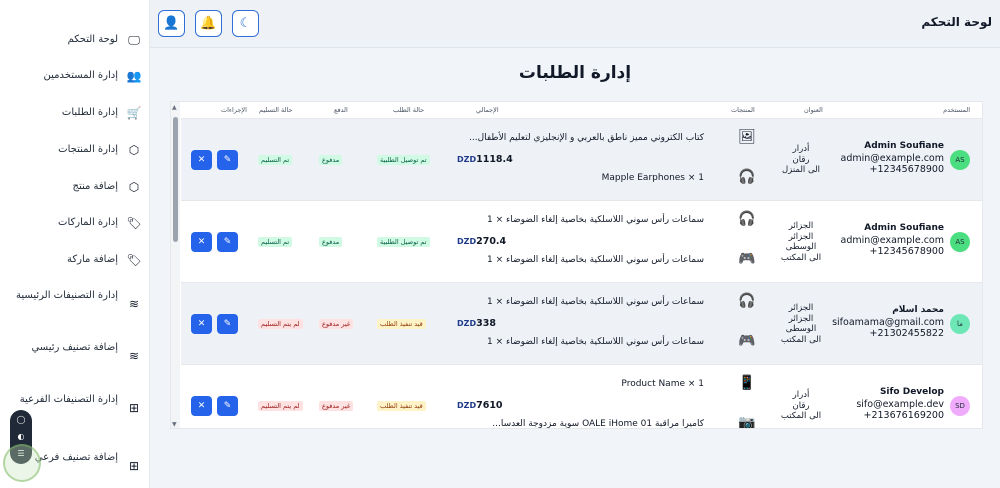 This screenshot has width=1000, height=488. I want to click on address-cell: أدرار رقان الى المنزل, so click(801, 160).